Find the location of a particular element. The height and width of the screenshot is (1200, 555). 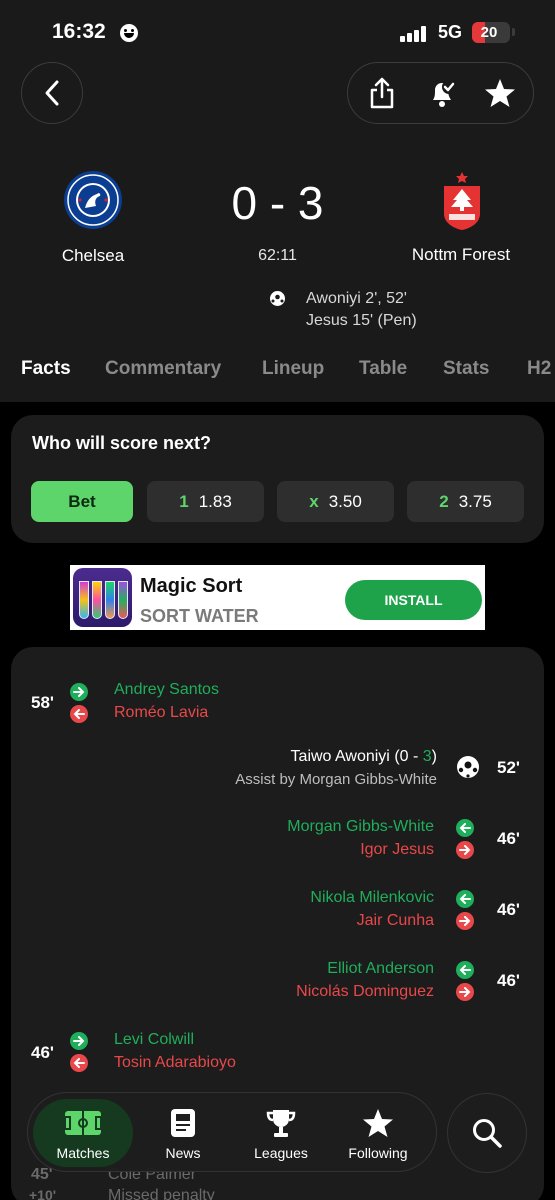

trophy-icon is located at coordinates (281, 1123).